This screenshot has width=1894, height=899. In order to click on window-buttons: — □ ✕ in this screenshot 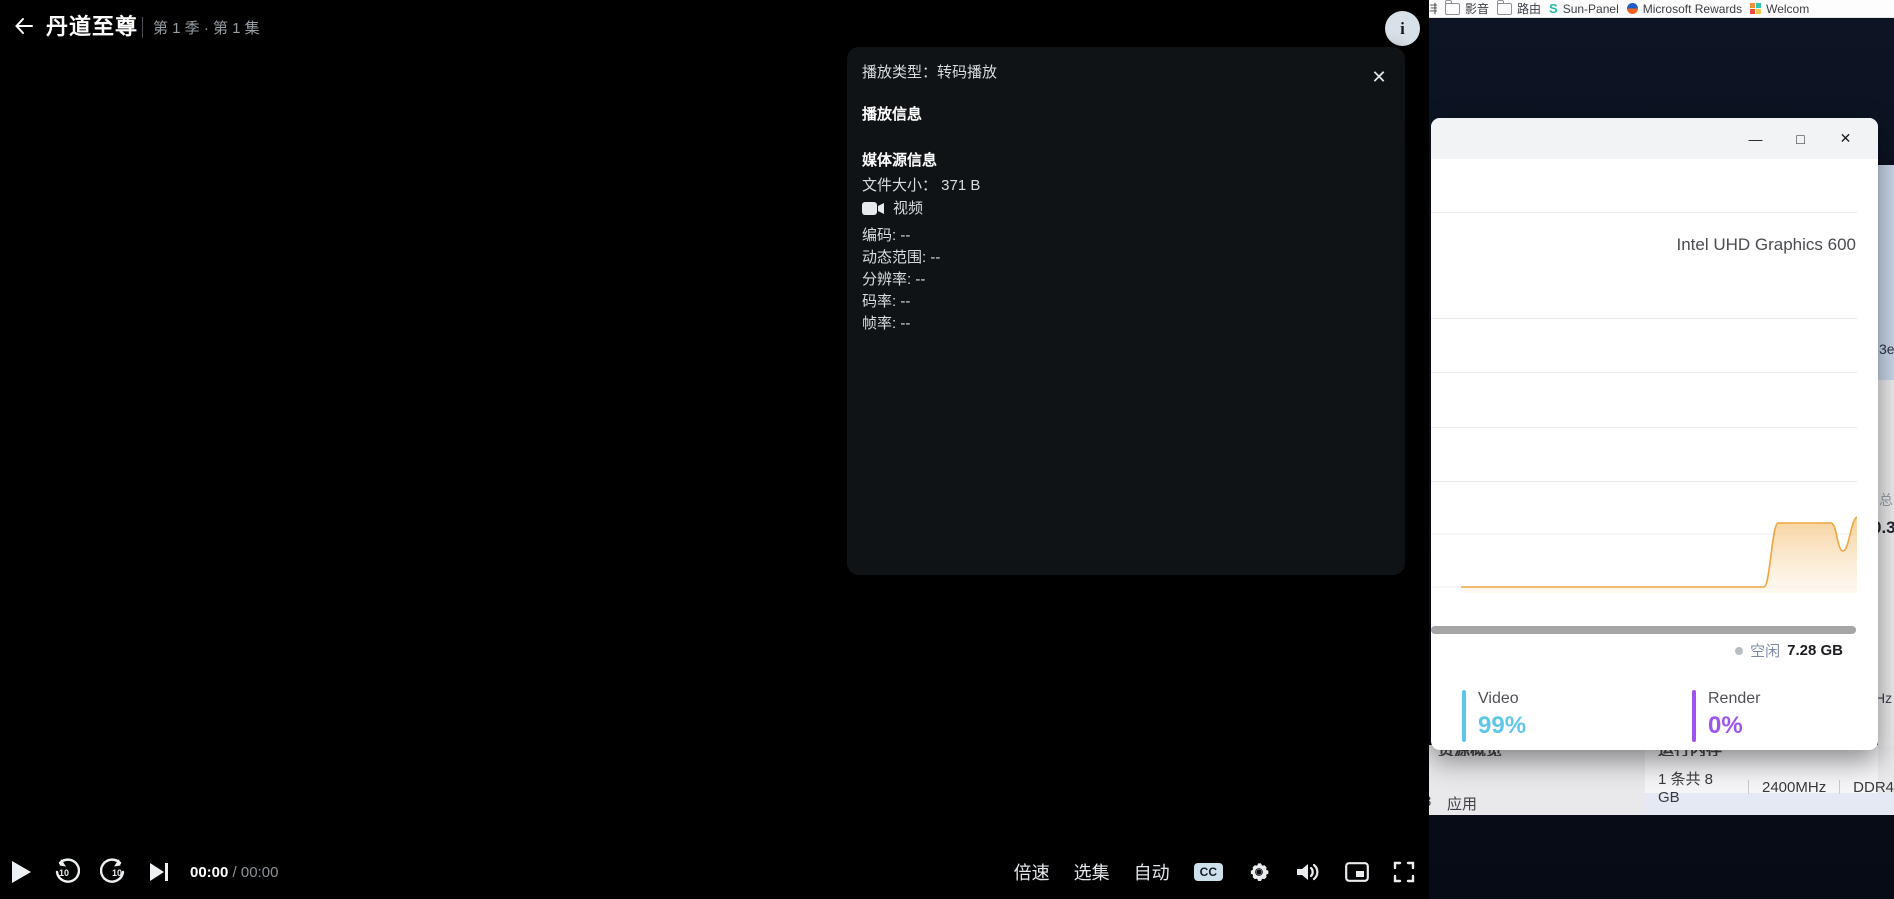, I will do `click(1800, 138)`.